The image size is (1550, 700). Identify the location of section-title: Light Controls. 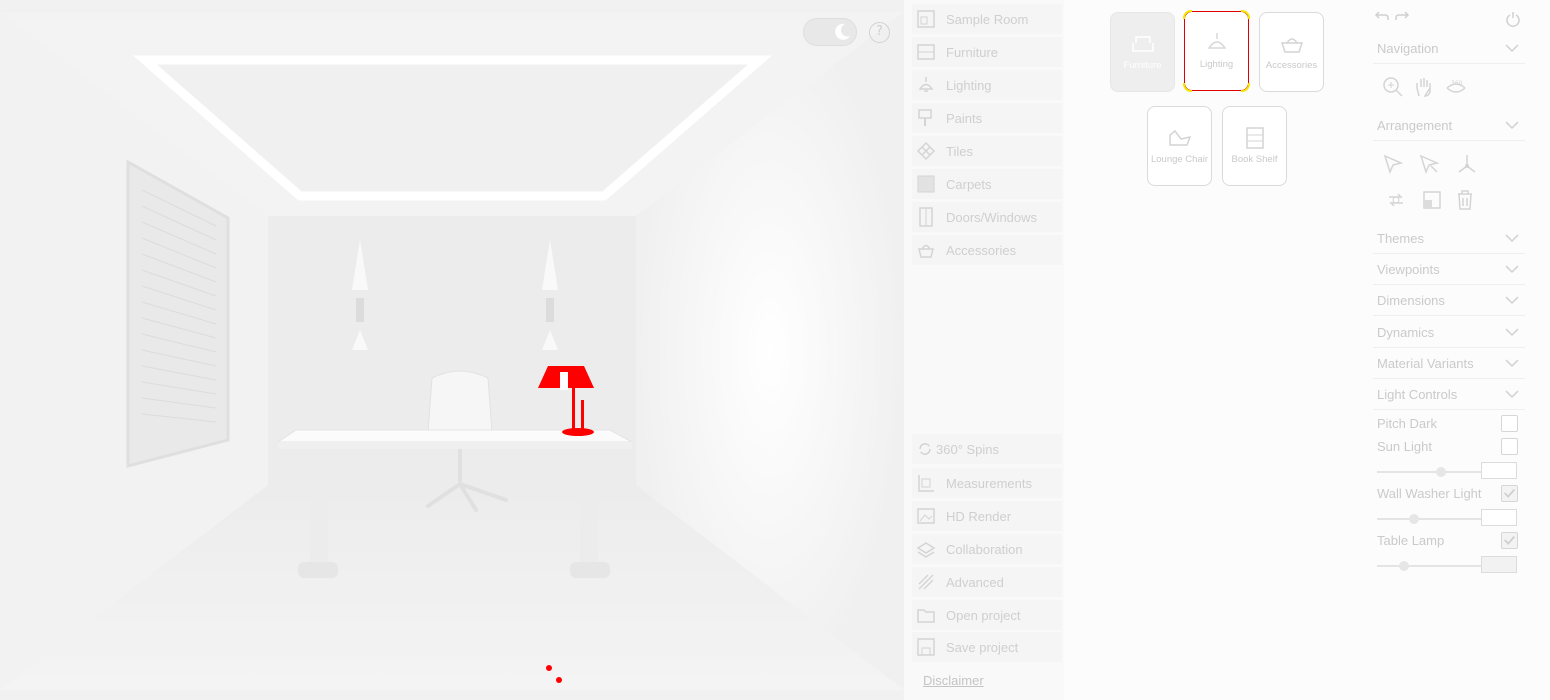
(1417, 394).